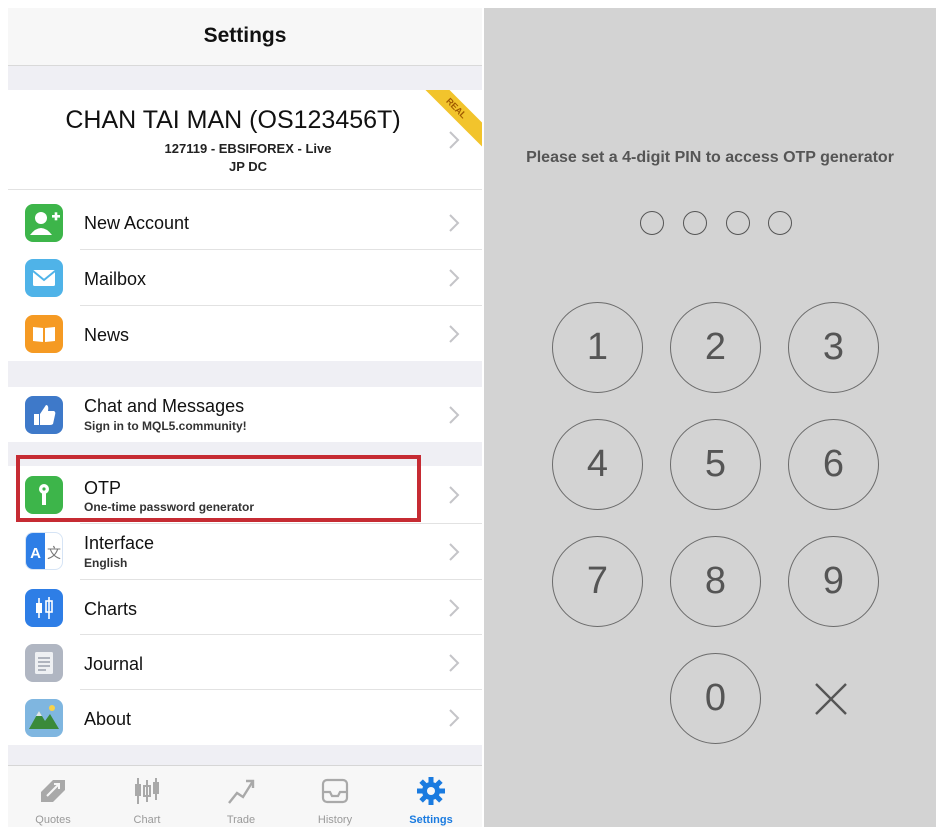  What do you see at coordinates (165, 426) in the screenshot?
I see `item-subtitle: Sign in to MQL5.community!` at bounding box center [165, 426].